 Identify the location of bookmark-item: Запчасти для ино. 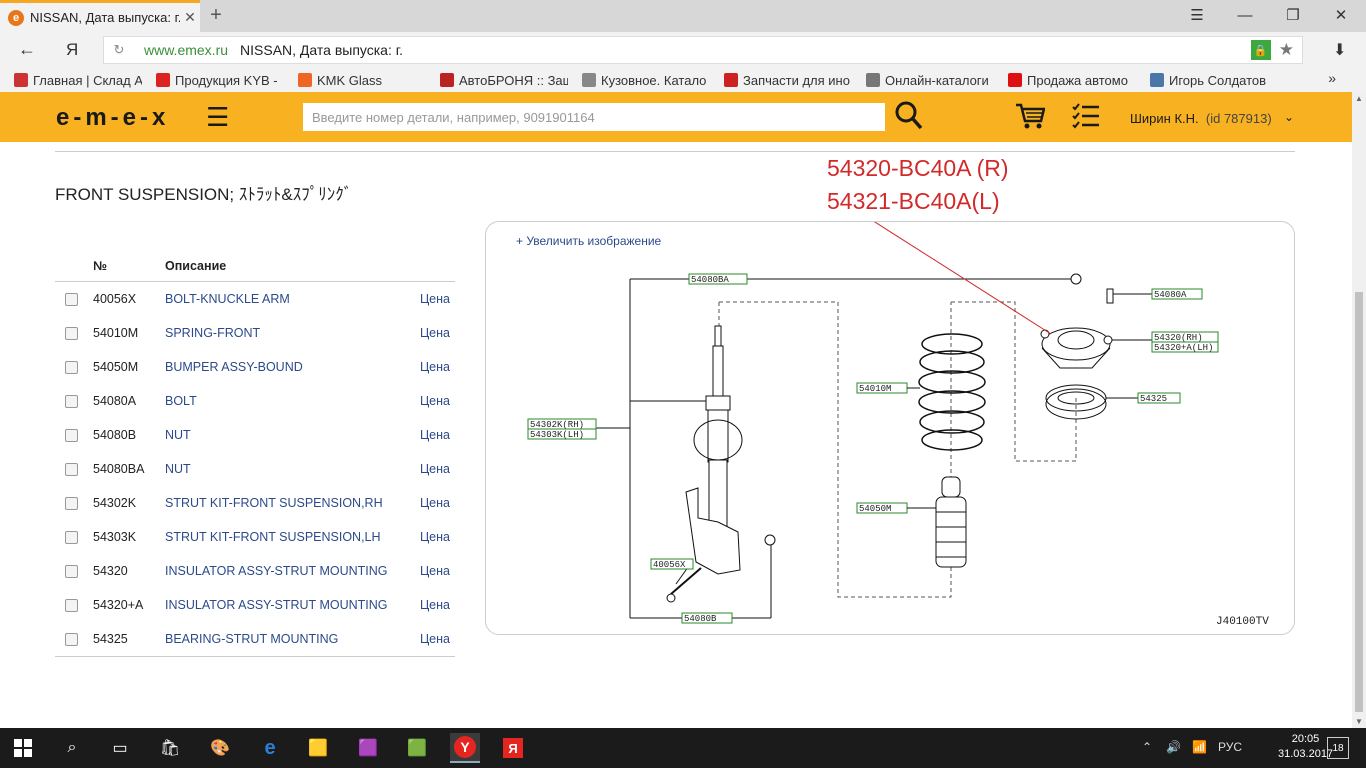
(788, 80).